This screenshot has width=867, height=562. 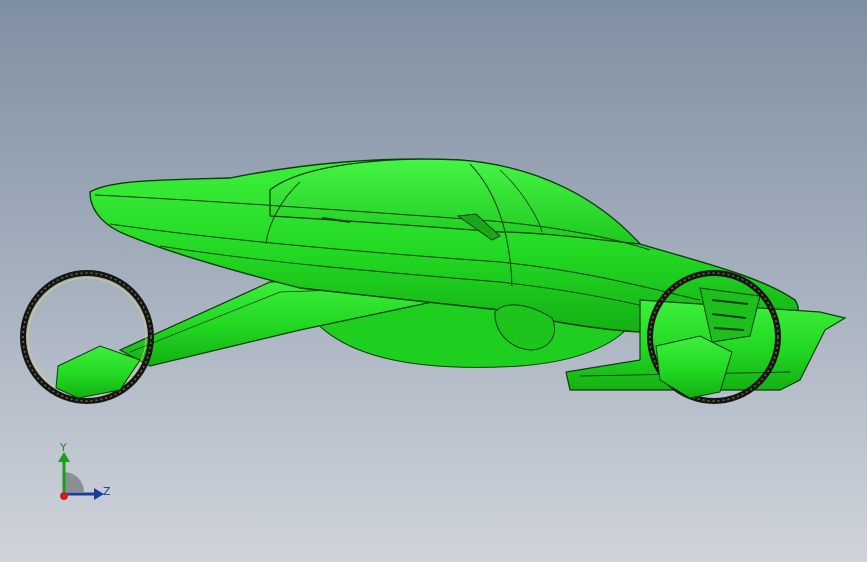 What do you see at coordinates (64, 496) in the screenshot?
I see `triad-origin` at bounding box center [64, 496].